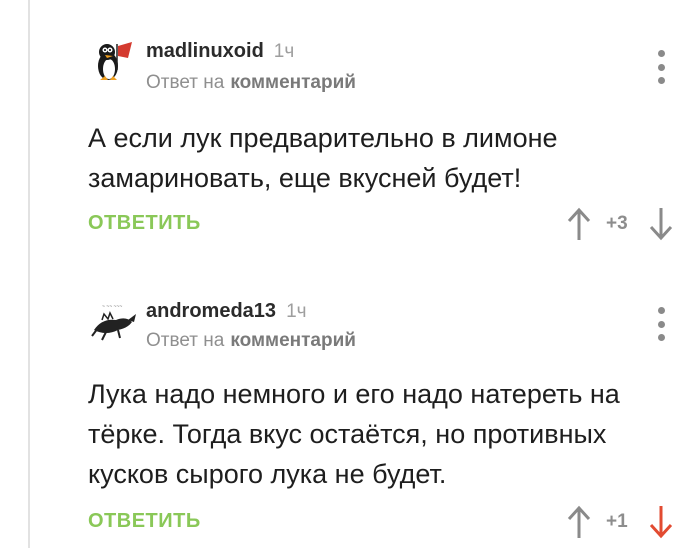 The image size is (700, 548). What do you see at coordinates (394, 226) in the screenshot?
I see `comment-actions: ОТВЕТИТЬ +3` at bounding box center [394, 226].